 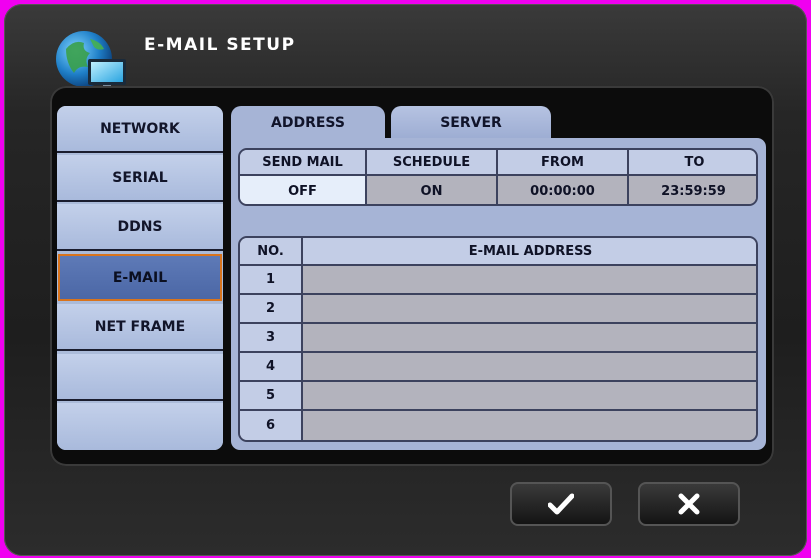 What do you see at coordinates (140, 227) in the screenshot?
I see `sidebar-item-ddns: DDNS` at bounding box center [140, 227].